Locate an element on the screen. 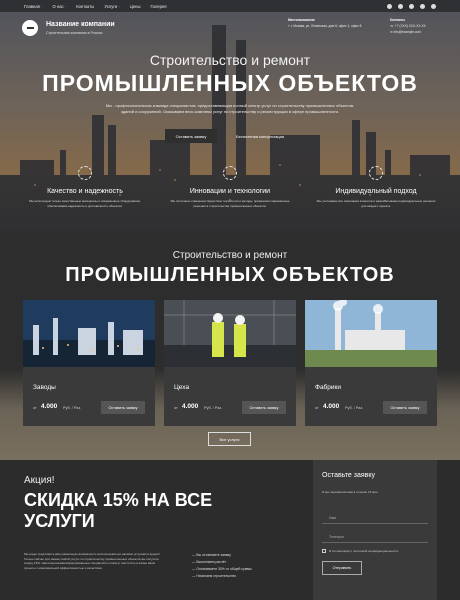 Image resolution: width=460 pixels, height=600 pixels. promo-label: Акция! is located at coordinates (39, 480).